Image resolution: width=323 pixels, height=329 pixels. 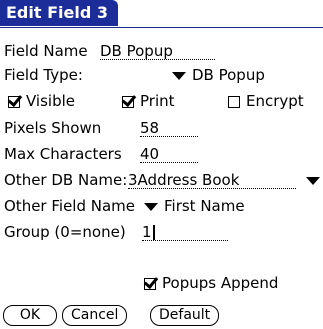 I want to click on popups-append-checkbox: Popups Append, so click(x=211, y=283).